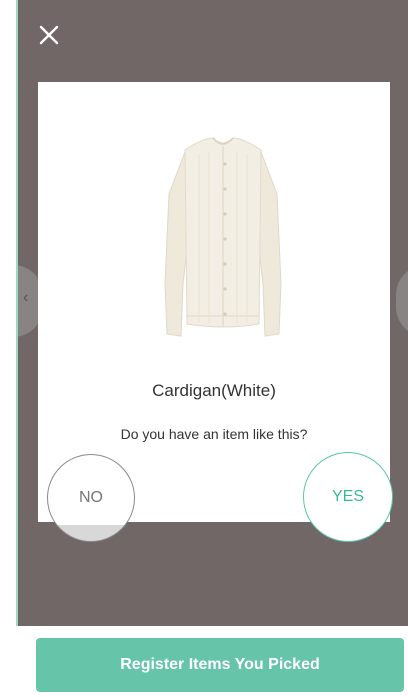 This screenshot has width=408, height=697. I want to click on register-items-button: Register Items You Picked, so click(220, 665).